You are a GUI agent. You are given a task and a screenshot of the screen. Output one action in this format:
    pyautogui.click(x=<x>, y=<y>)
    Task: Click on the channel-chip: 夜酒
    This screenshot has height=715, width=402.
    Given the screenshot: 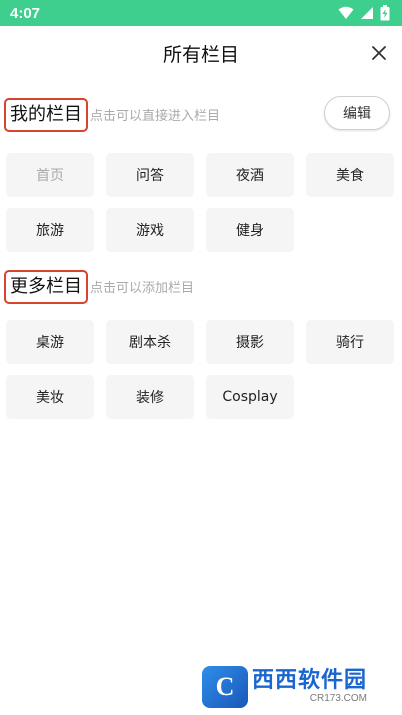 What is the action you would take?
    pyautogui.click(x=250, y=175)
    